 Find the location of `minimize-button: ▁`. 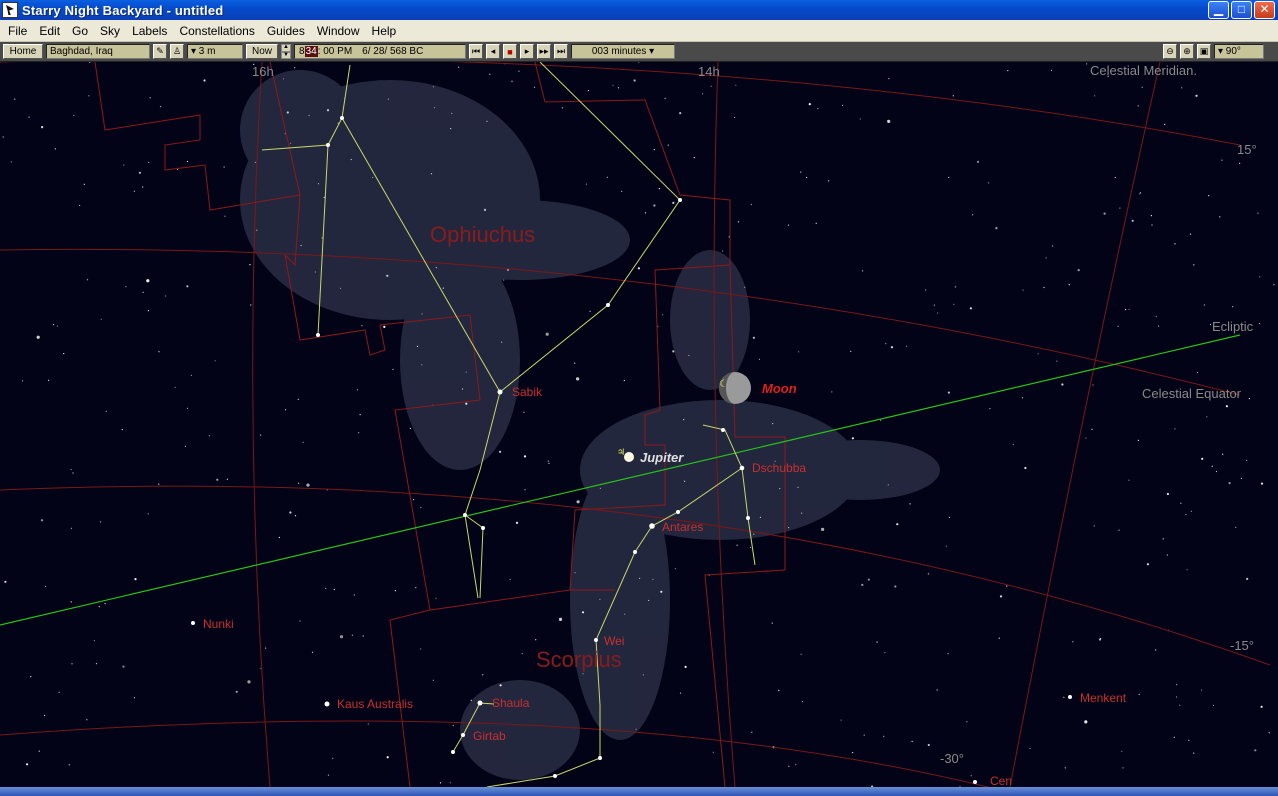

minimize-button: ▁ is located at coordinates (1218, 10).